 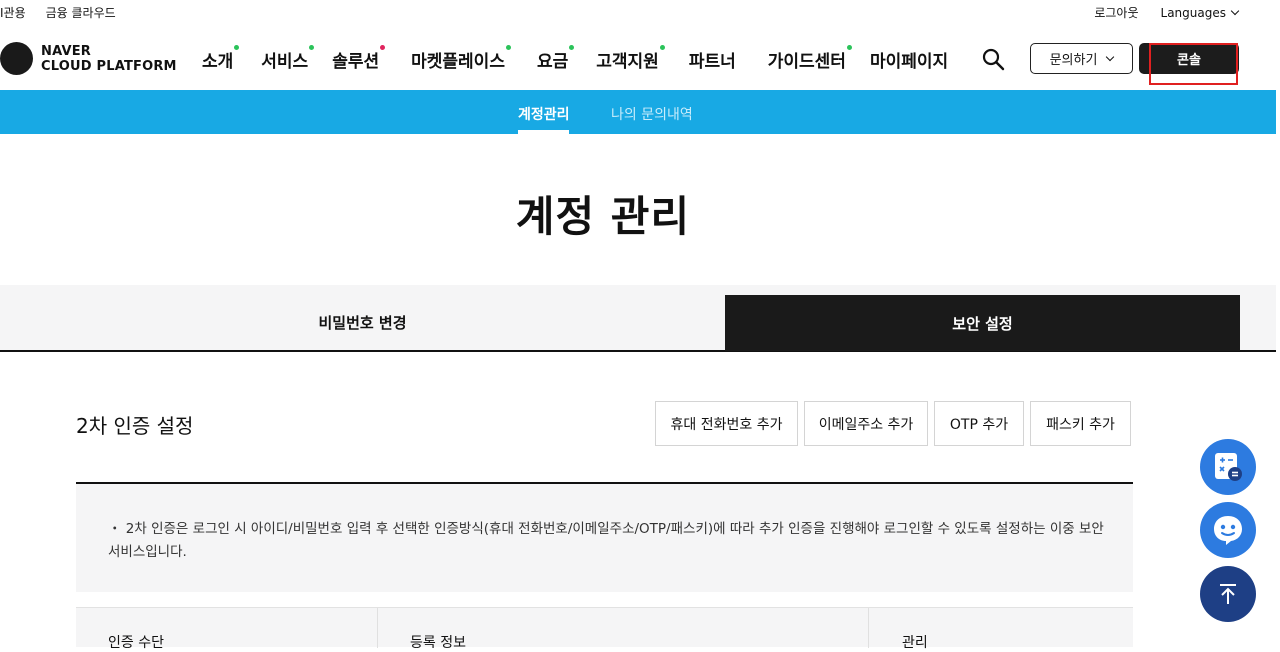 What do you see at coordinates (1080, 423) in the screenshot?
I see `add-passkey-button: 패스키 추가` at bounding box center [1080, 423].